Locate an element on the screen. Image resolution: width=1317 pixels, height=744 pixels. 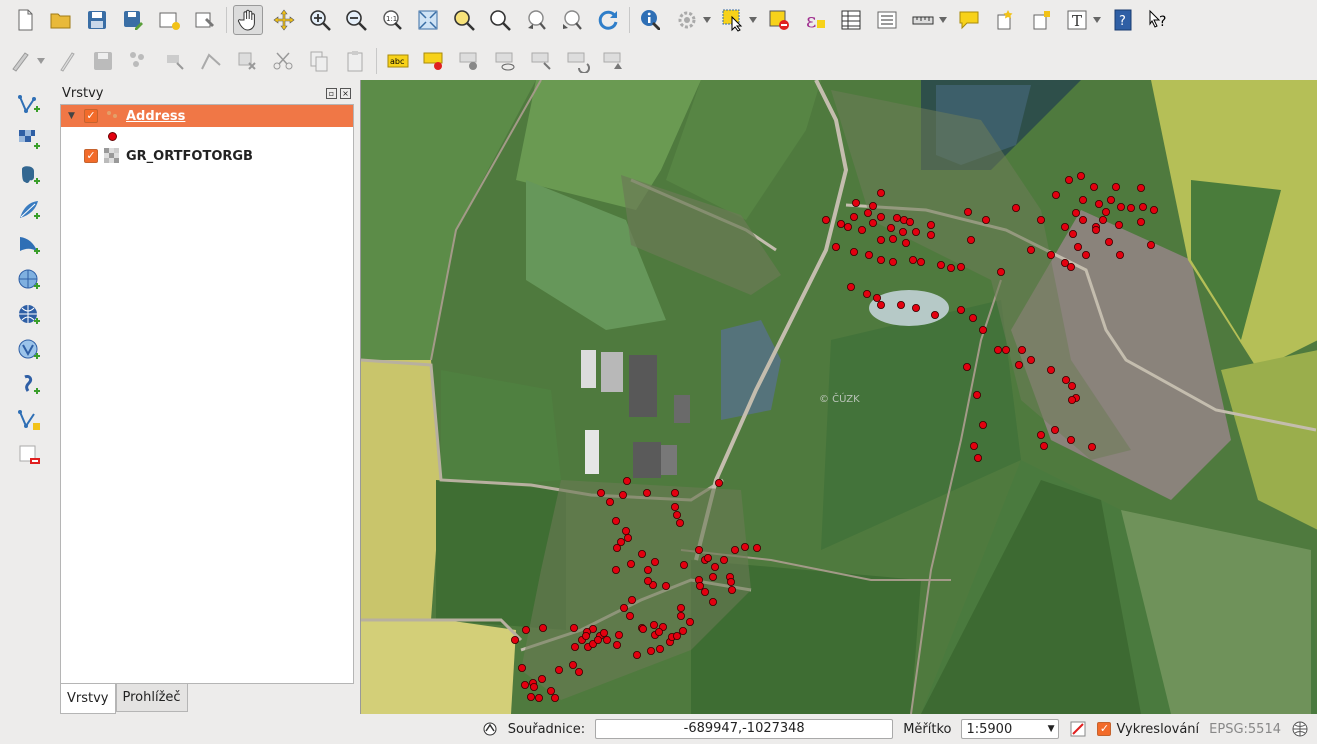
zoom-out-icon is located at coordinates (356, 20).